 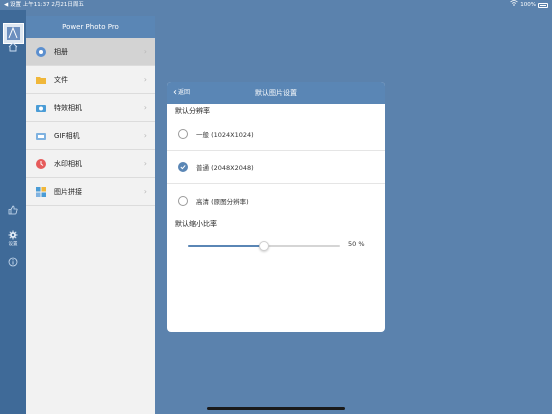 What do you see at coordinates (222, 201) in the screenshot?
I see `option-label: 高清 (原图分辨率)` at bounding box center [222, 201].